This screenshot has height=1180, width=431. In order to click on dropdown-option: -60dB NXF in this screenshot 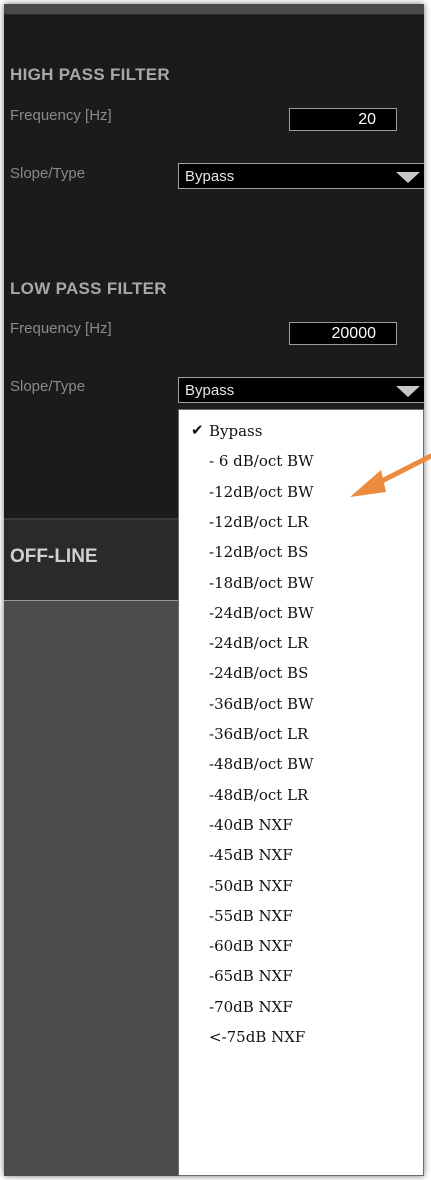, I will do `click(251, 951)`.